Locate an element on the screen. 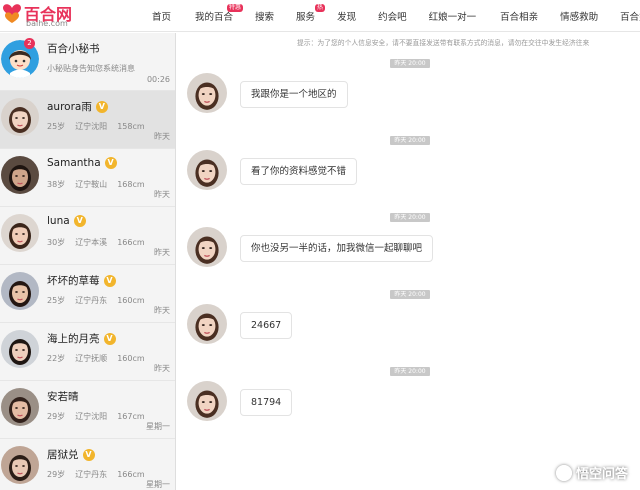 The image size is (640, 490). contact-name: 海上的月亮 is located at coordinates (73, 339).